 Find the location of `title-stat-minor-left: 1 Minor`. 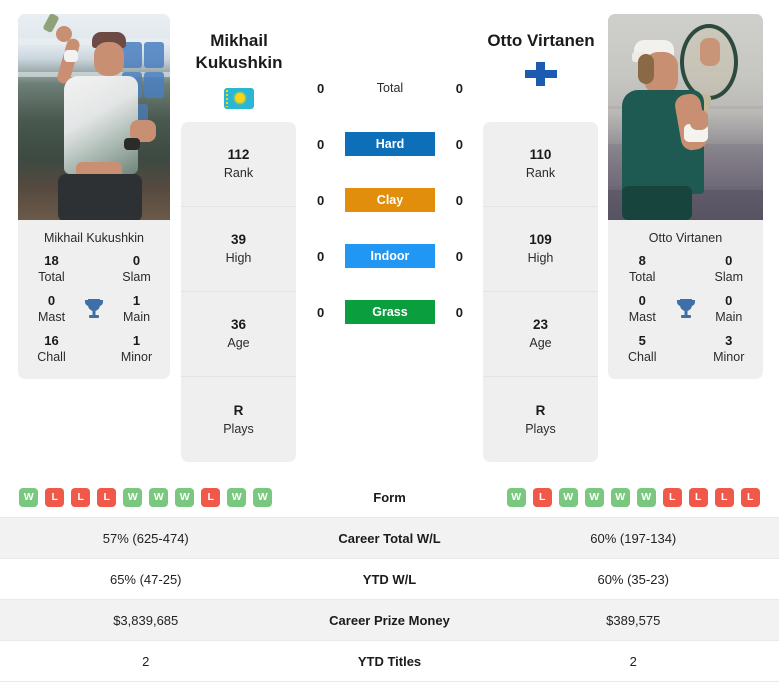

title-stat-minor-left: 1 Minor is located at coordinates (136, 348).